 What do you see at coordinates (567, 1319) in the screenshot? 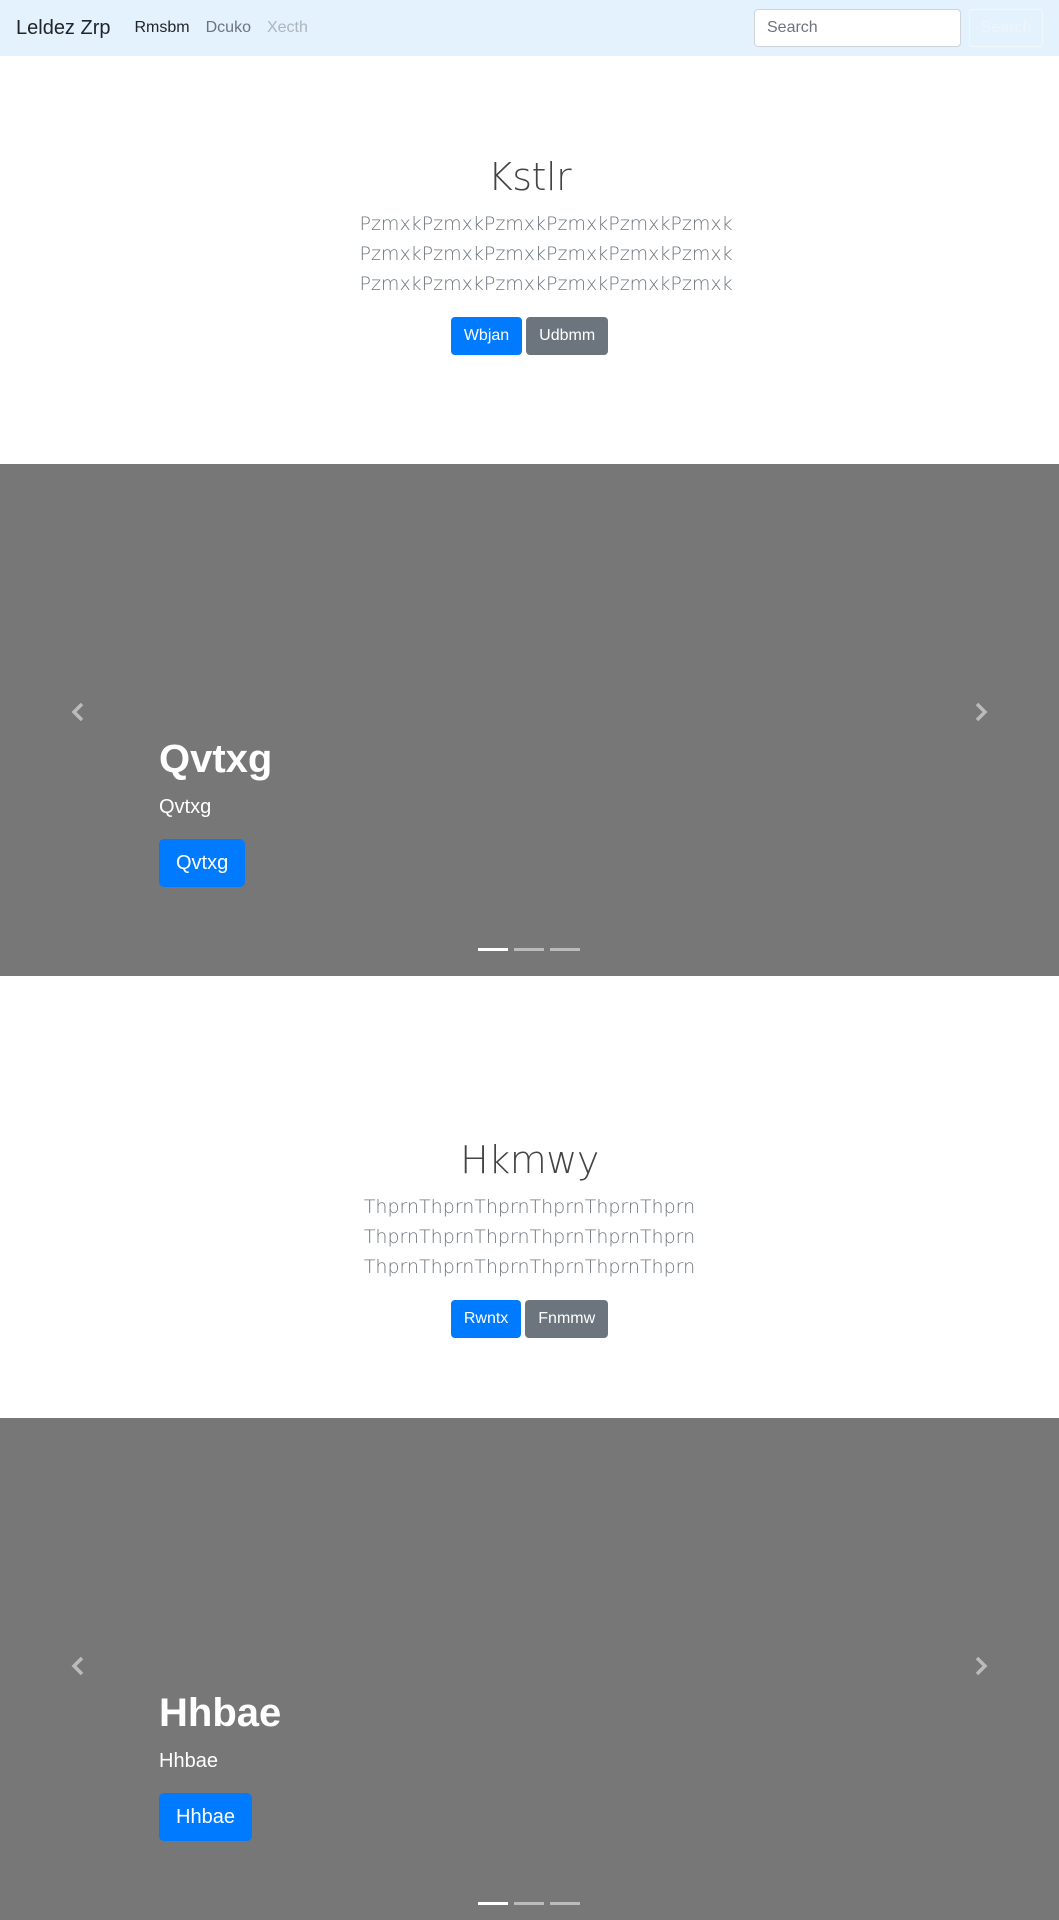
I see `secondary-button: Fnmmw` at bounding box center [567, 1319].